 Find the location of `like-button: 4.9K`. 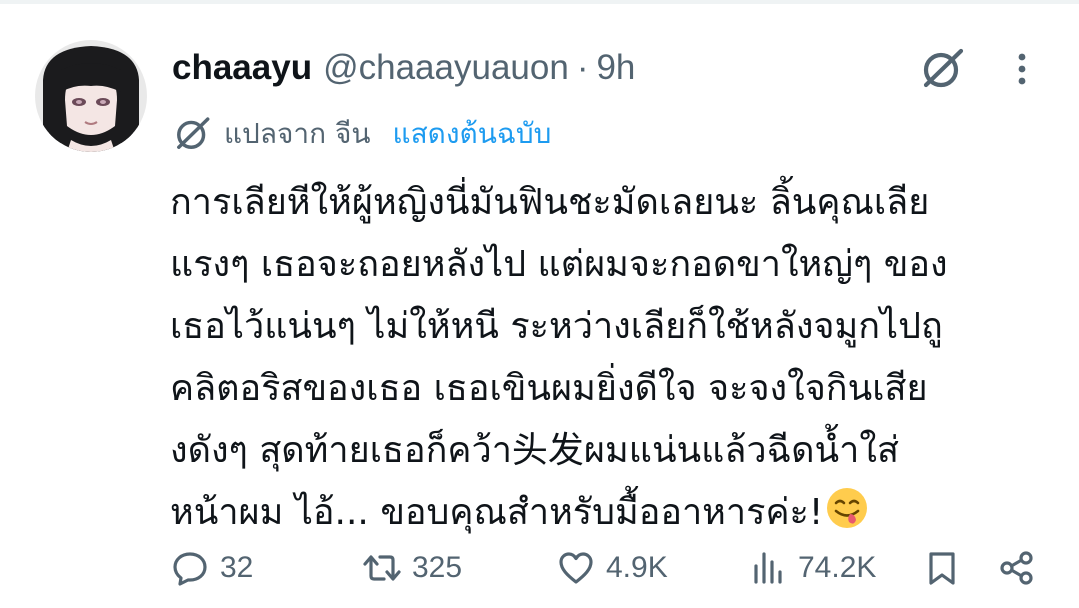

like-button: 4.9K is located at coordinates (612, 568).